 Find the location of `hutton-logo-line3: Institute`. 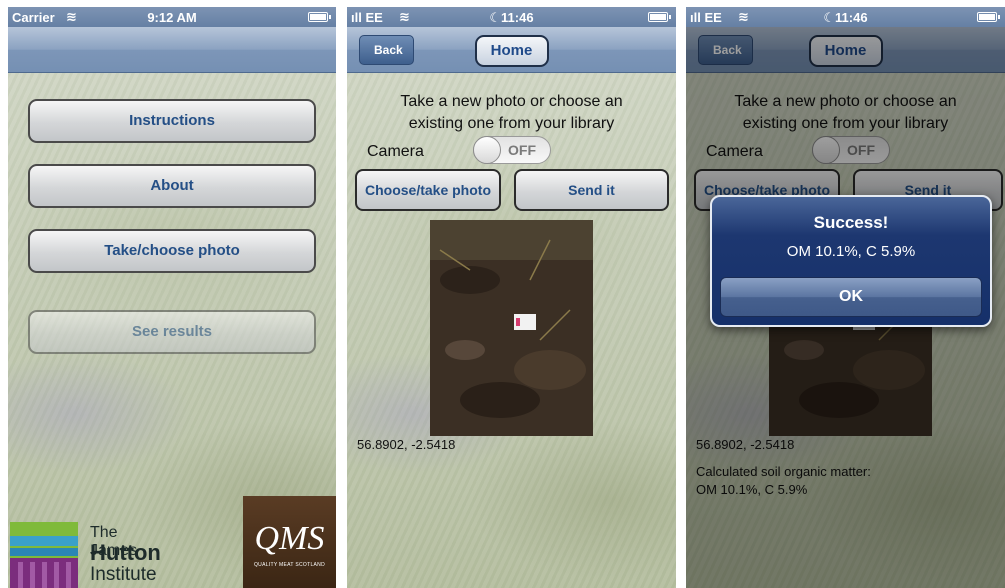

hutton-logo-line3: Institute is located at coordinates (123, 574).